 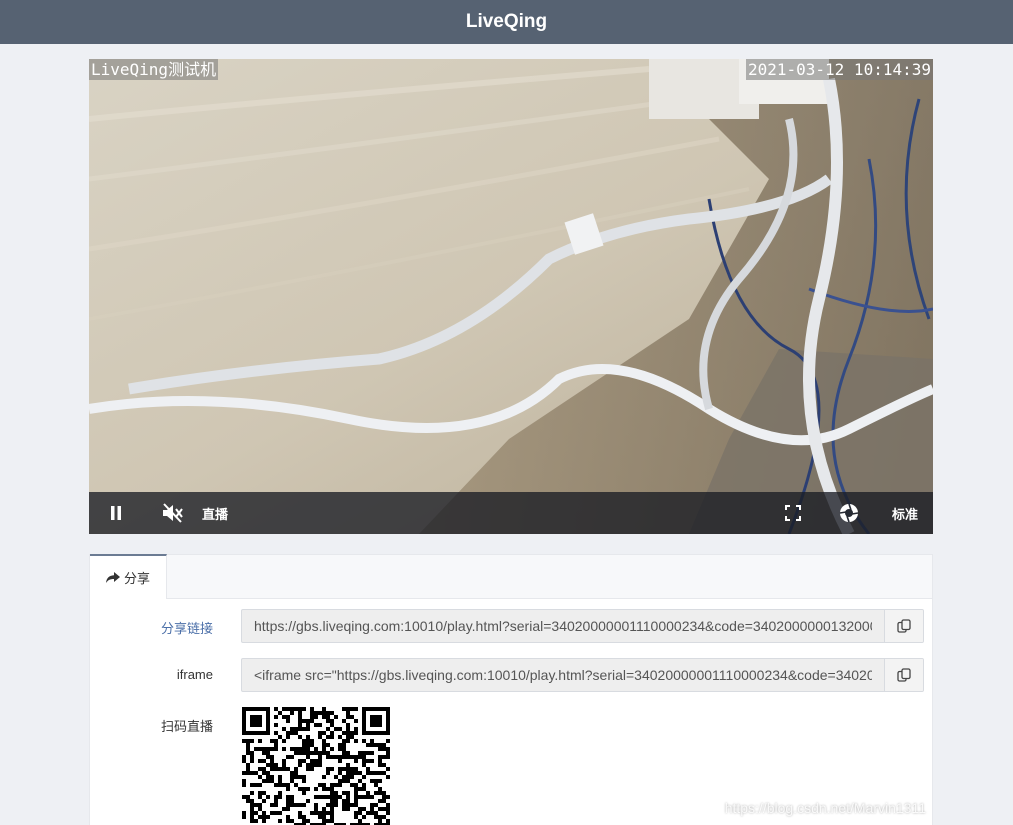 I want to click on iframe-input, so click(x=563, y=675).